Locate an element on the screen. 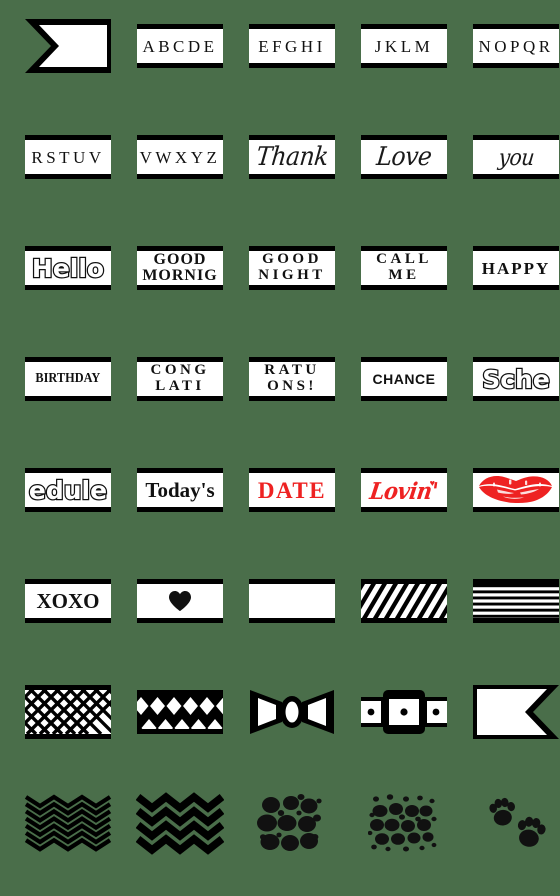  sticker-text: ABCDE is located at coordinates (180, 46).